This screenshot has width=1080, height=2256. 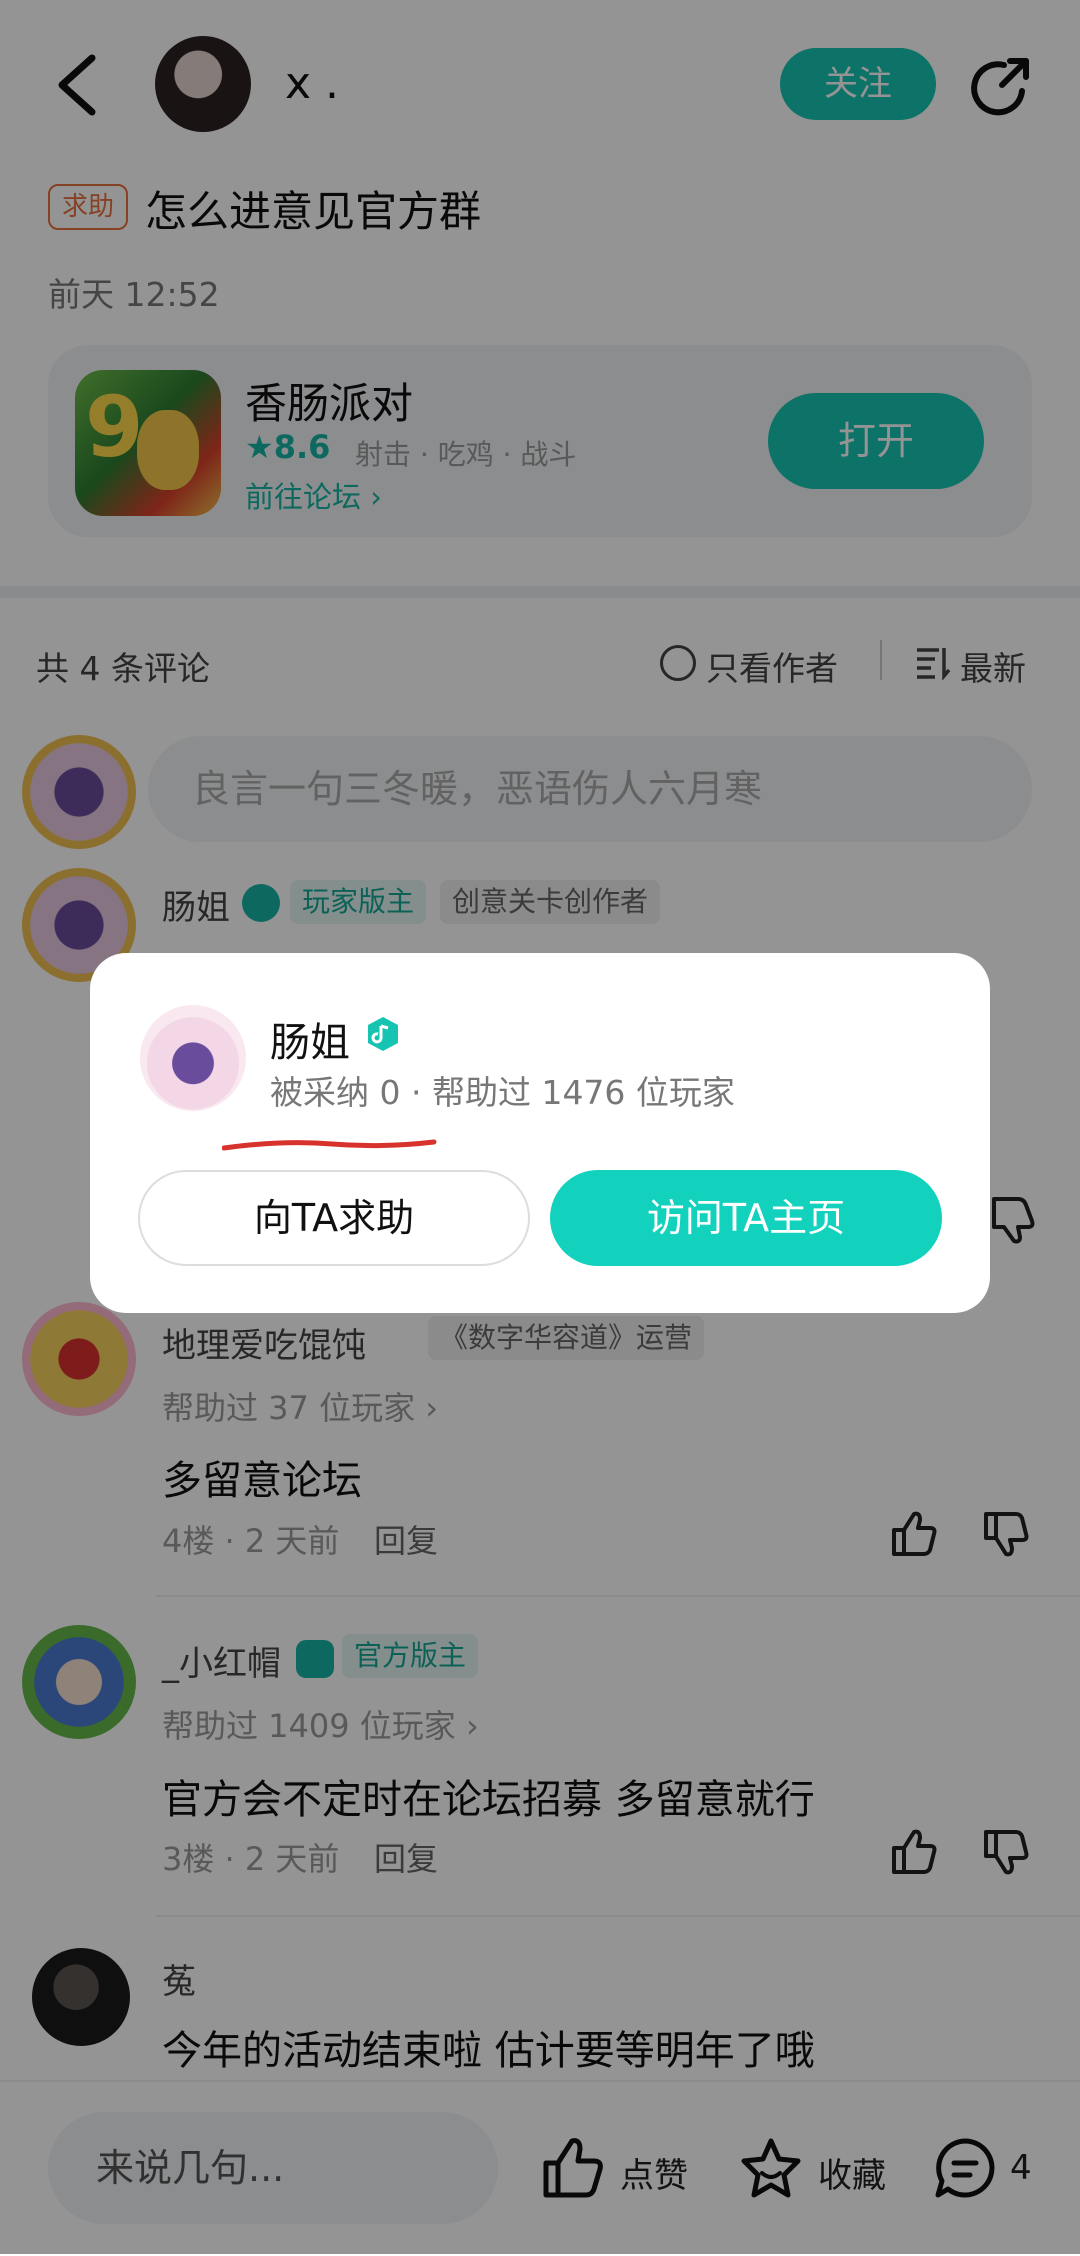 What do you see at coordinates (310, 1043) in the screenshot?
I see `popup-username: 肠姐` at bounding box center [310, 1043].